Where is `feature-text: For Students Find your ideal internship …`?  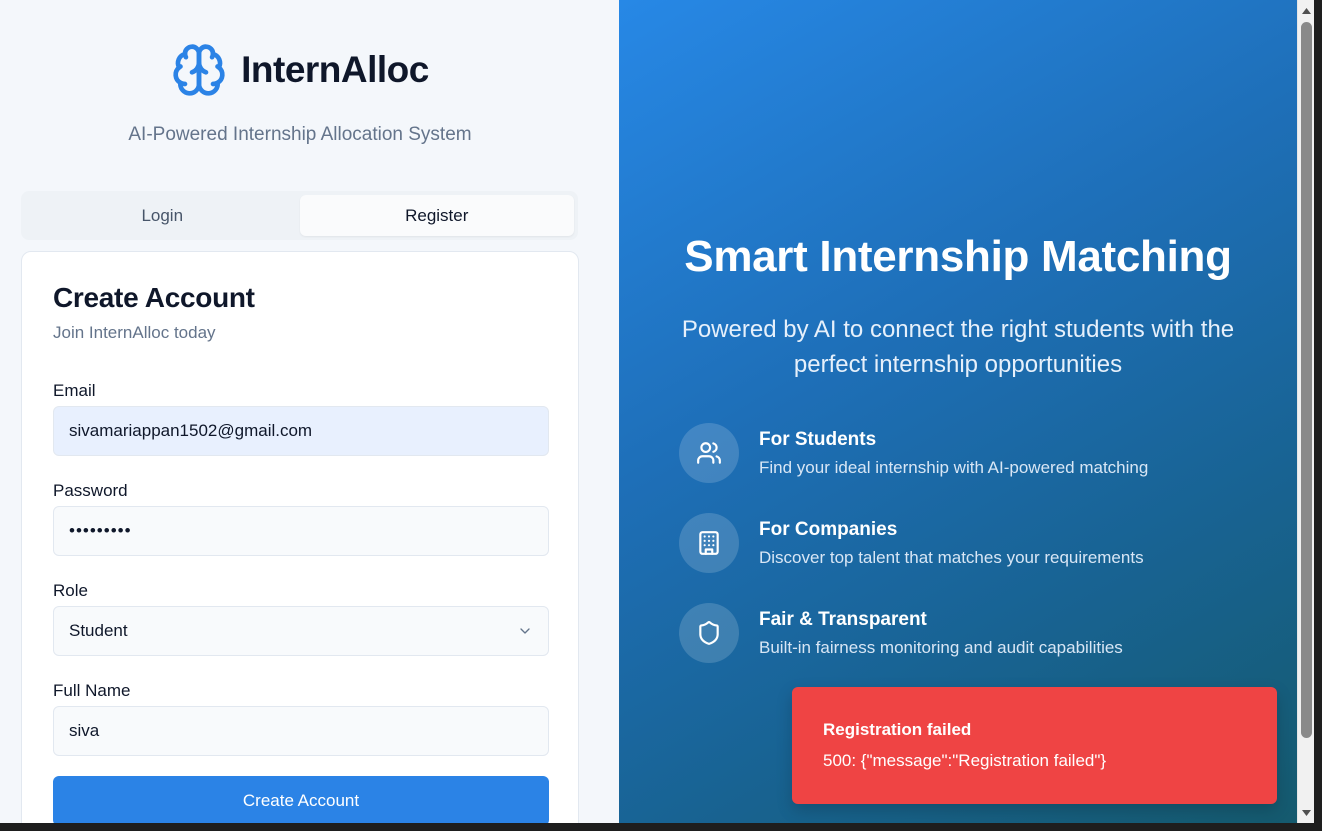 feature-text: For Students Find your ideal internship … is located at coordinates (953, 450).